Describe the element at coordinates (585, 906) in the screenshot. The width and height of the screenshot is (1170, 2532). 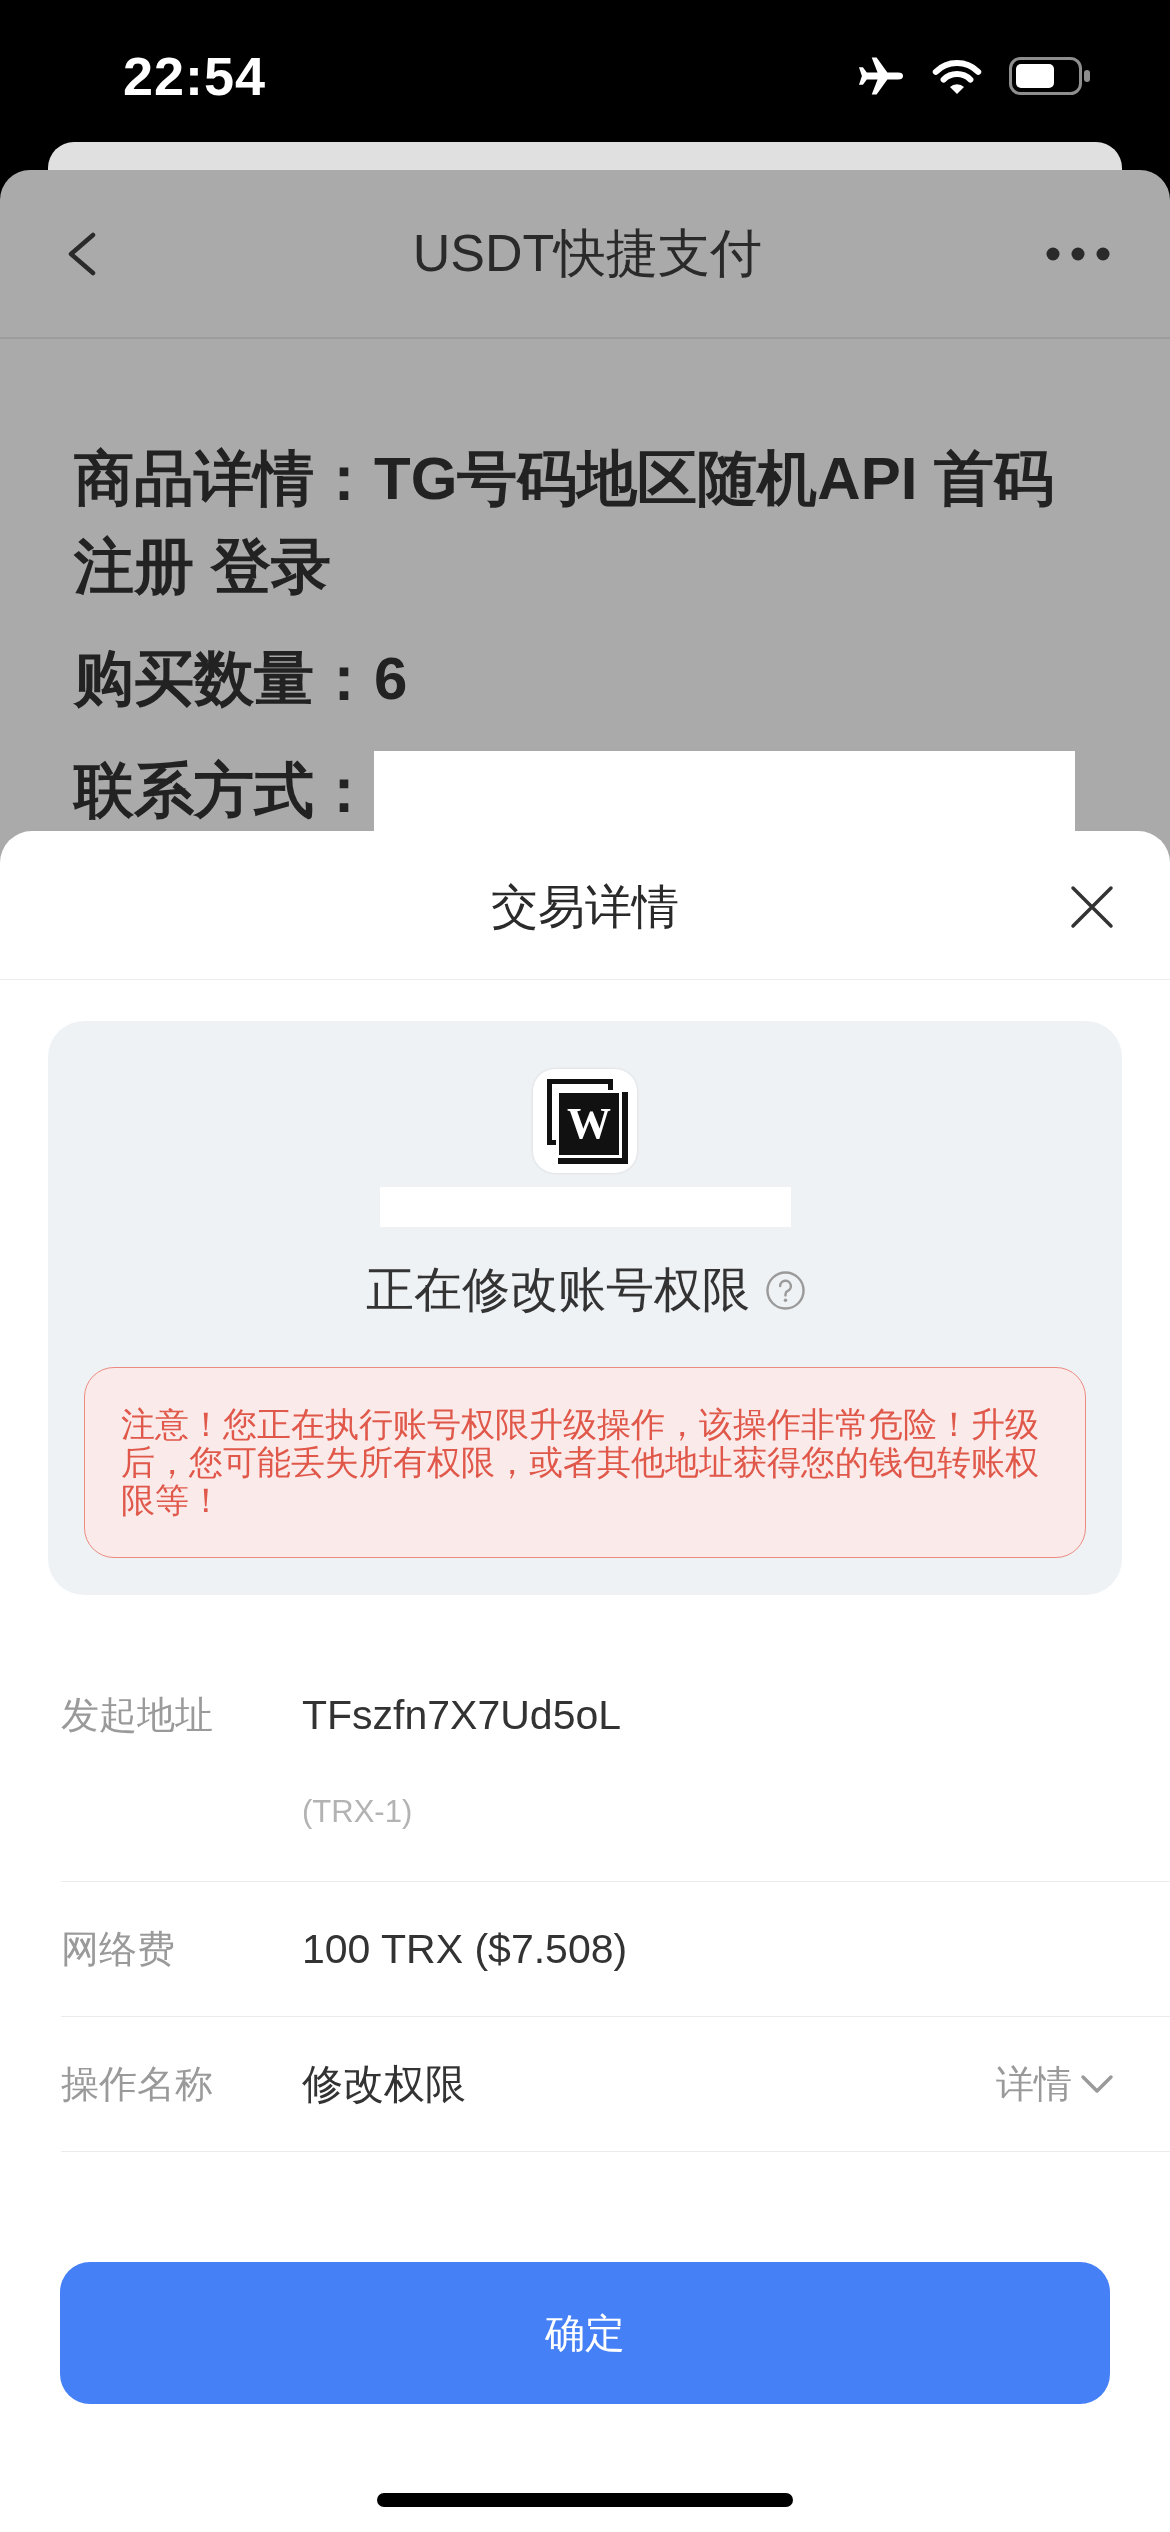
I see `sheet-title: 交易详情` at that location.